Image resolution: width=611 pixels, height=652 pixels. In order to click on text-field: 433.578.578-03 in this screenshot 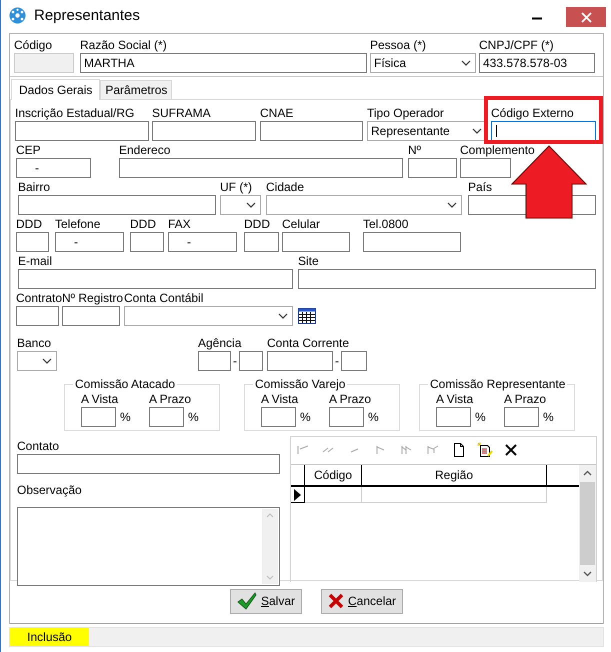, I will do `click(537, 63)`.